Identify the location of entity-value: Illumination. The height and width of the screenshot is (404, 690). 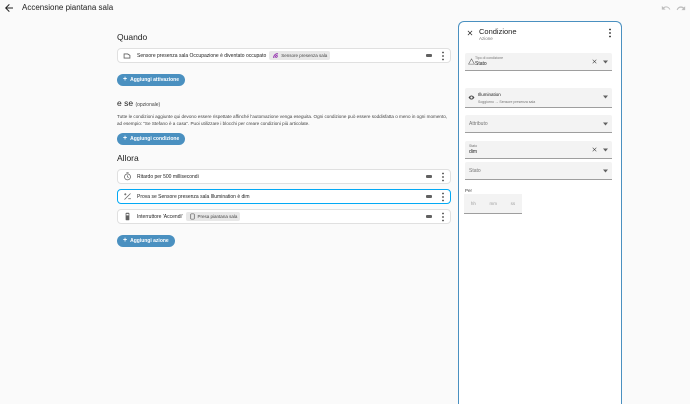
(489, 94).